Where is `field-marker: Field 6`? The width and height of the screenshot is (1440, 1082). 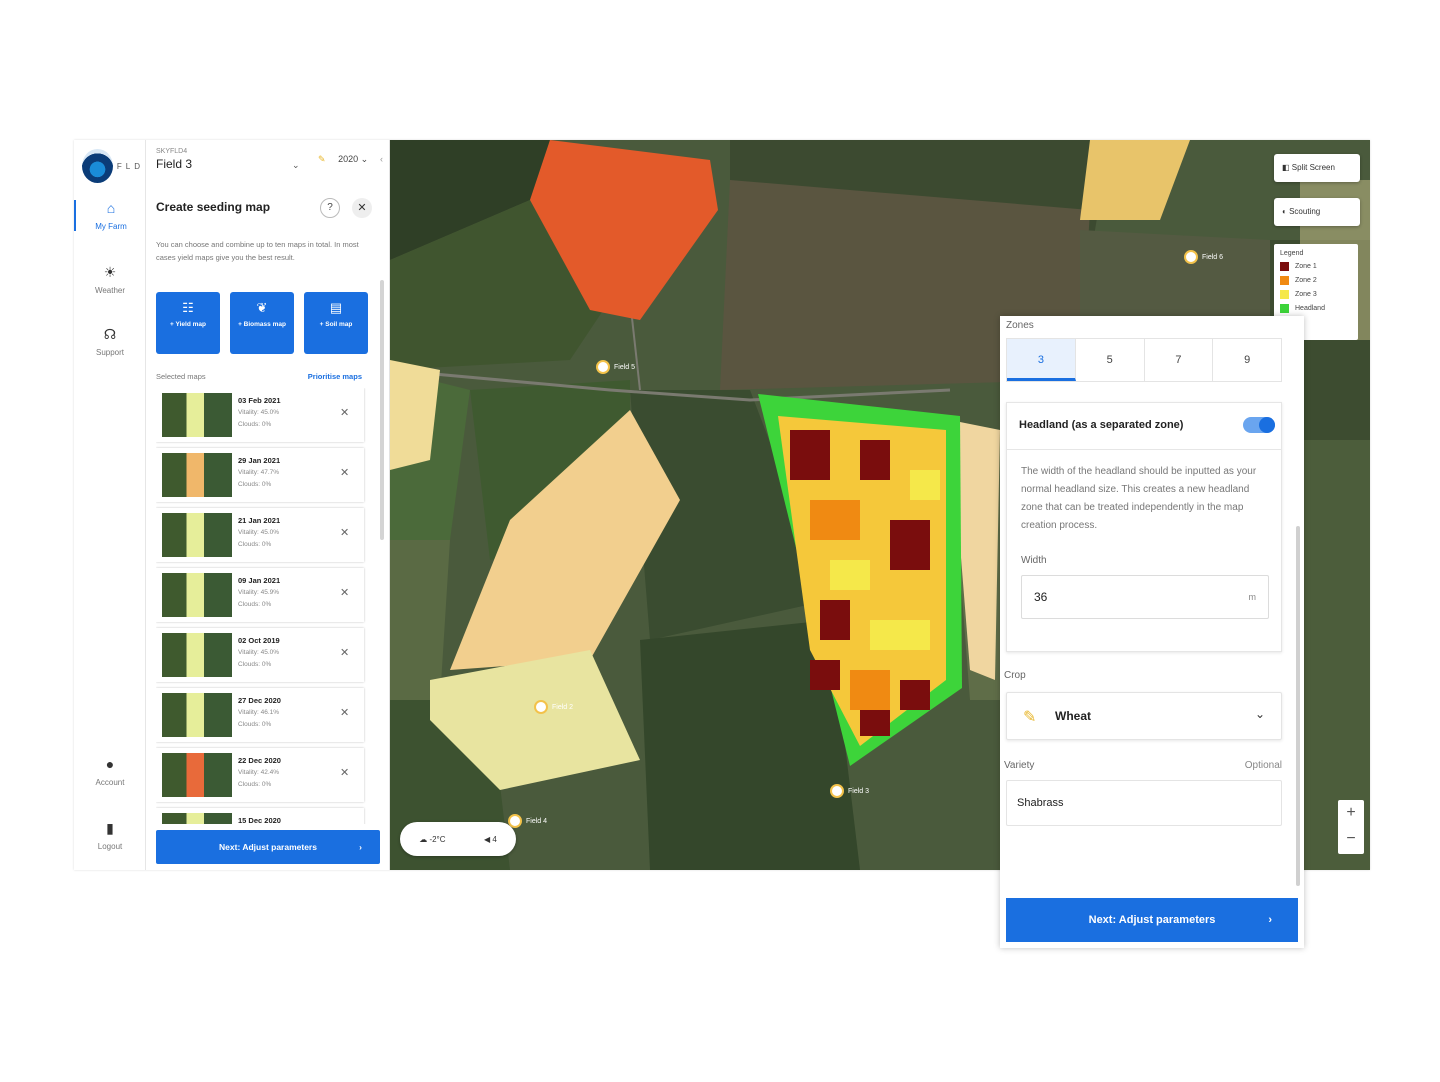
field-marker: Field 6 is located at coordinates (1203, 257).